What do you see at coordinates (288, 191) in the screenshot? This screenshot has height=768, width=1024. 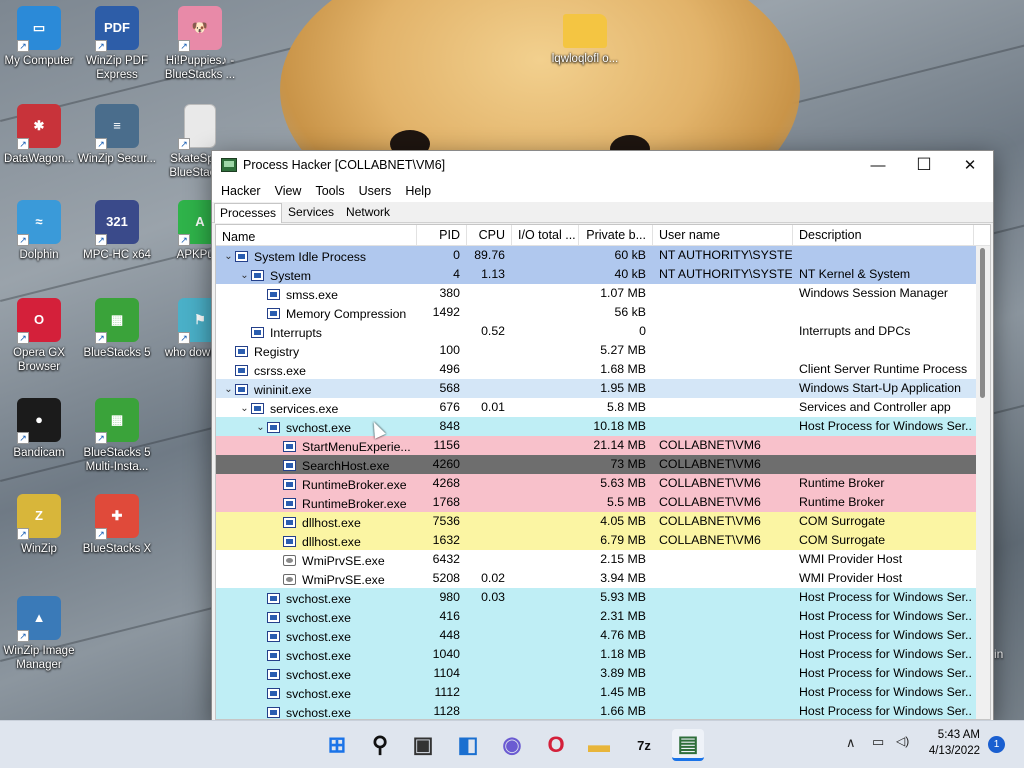 I see `menu-view: View` at bounding box center [288, 191].